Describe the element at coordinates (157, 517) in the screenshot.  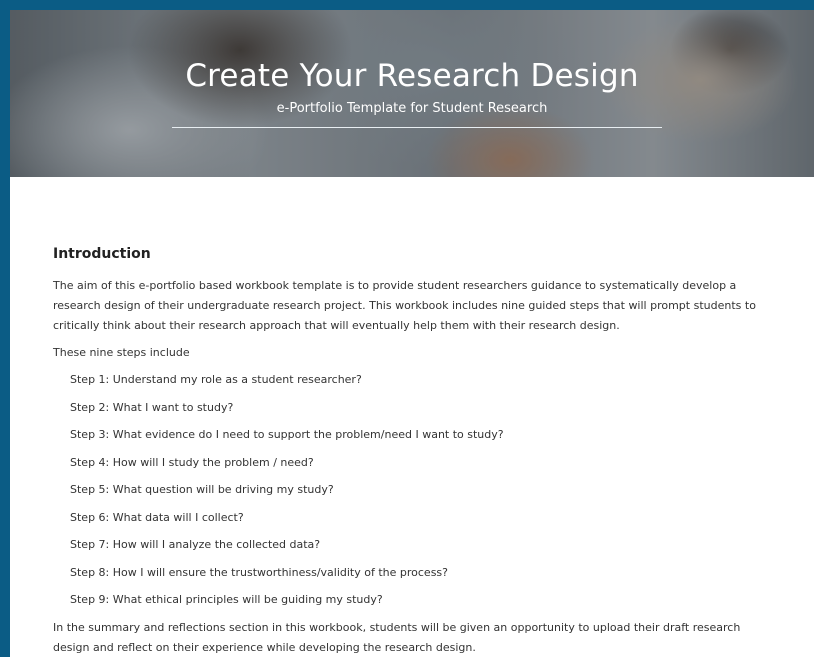
I see `list-item: Step 6: What data will I collect?` at that location.